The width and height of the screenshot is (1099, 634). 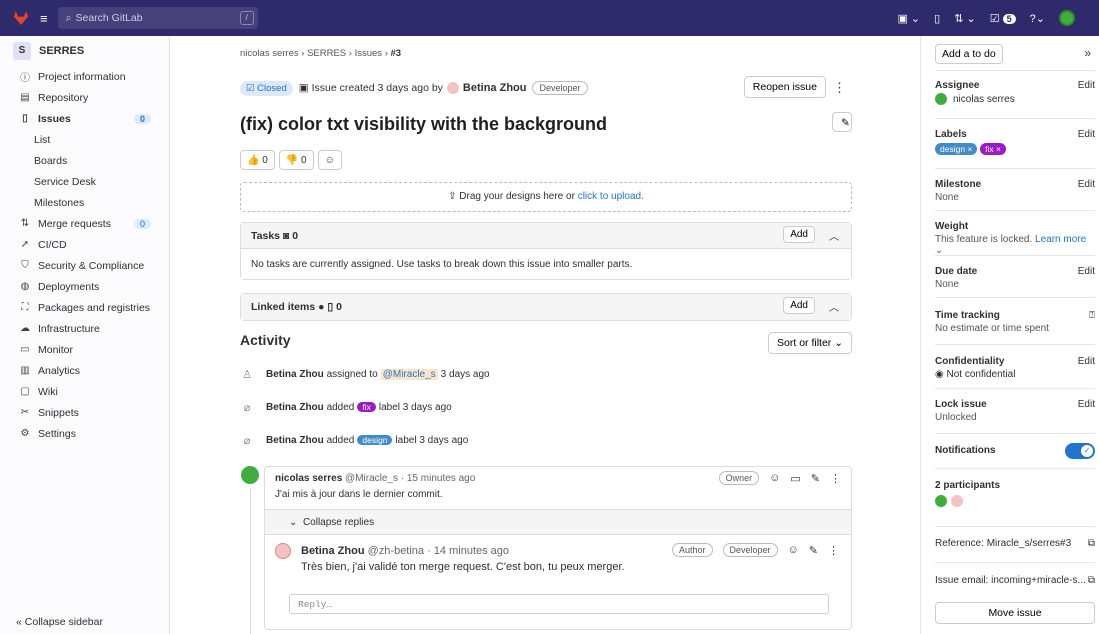 What do you see at coordinates (250, 475) in the screenshot?
I see `commenter-avatar` at bounding box center [250, 475].